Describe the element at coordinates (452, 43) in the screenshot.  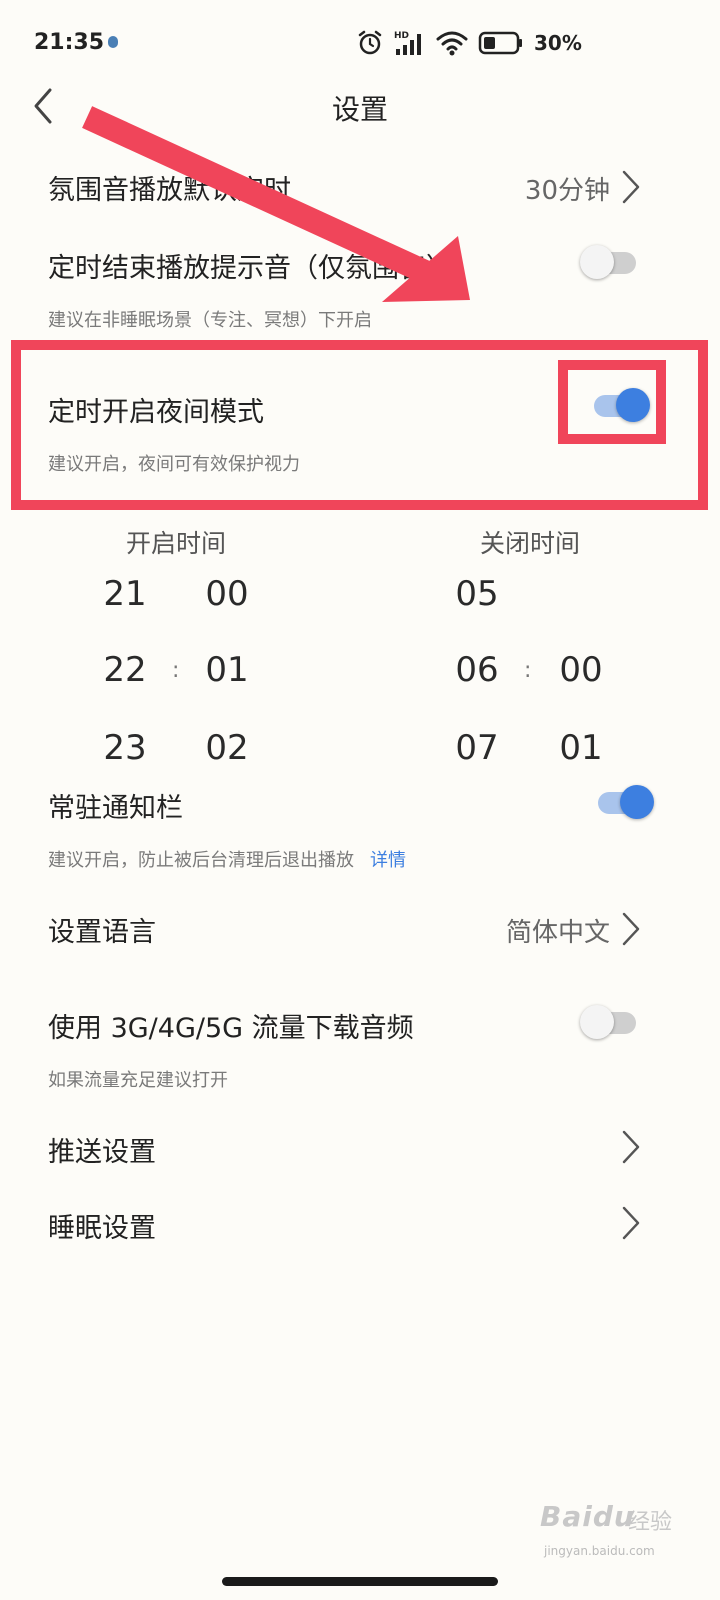
I see `wifi-icon` at that location.